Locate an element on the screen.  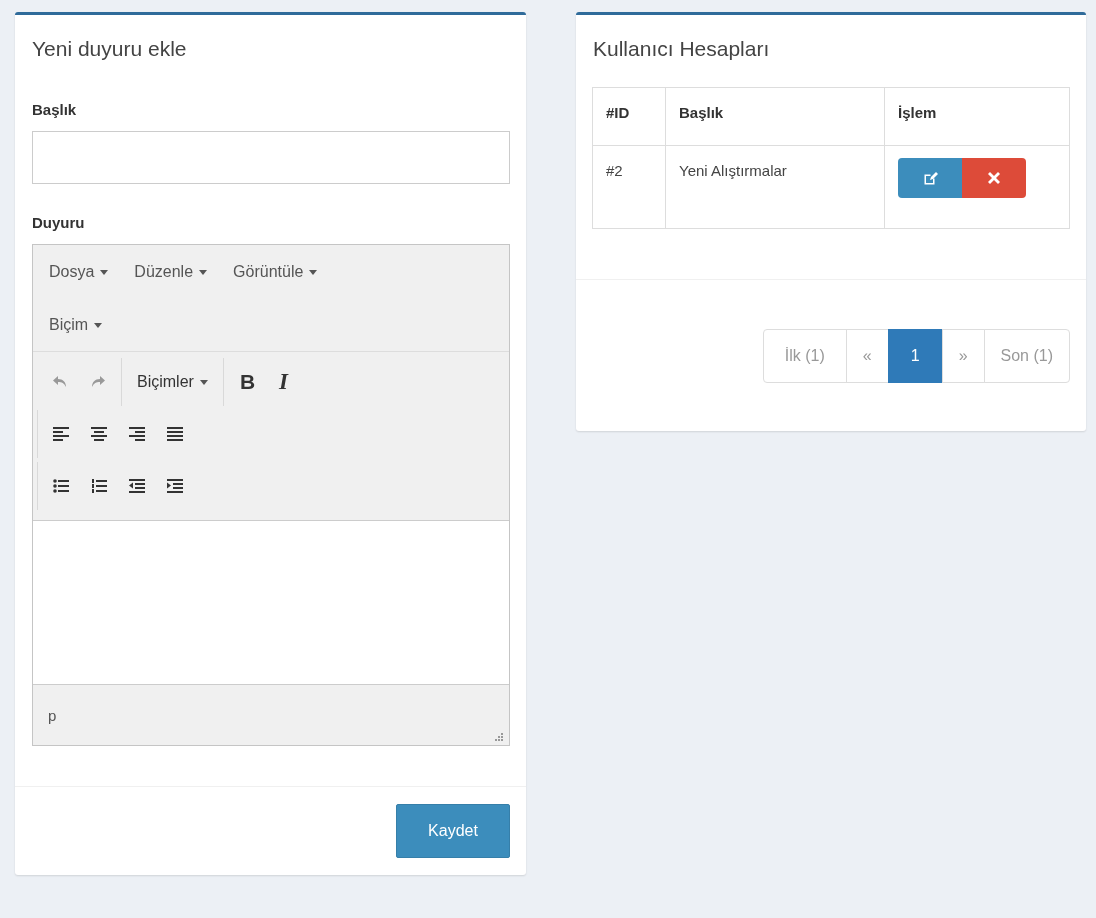
delete-button is located at coordinates (994, 178).